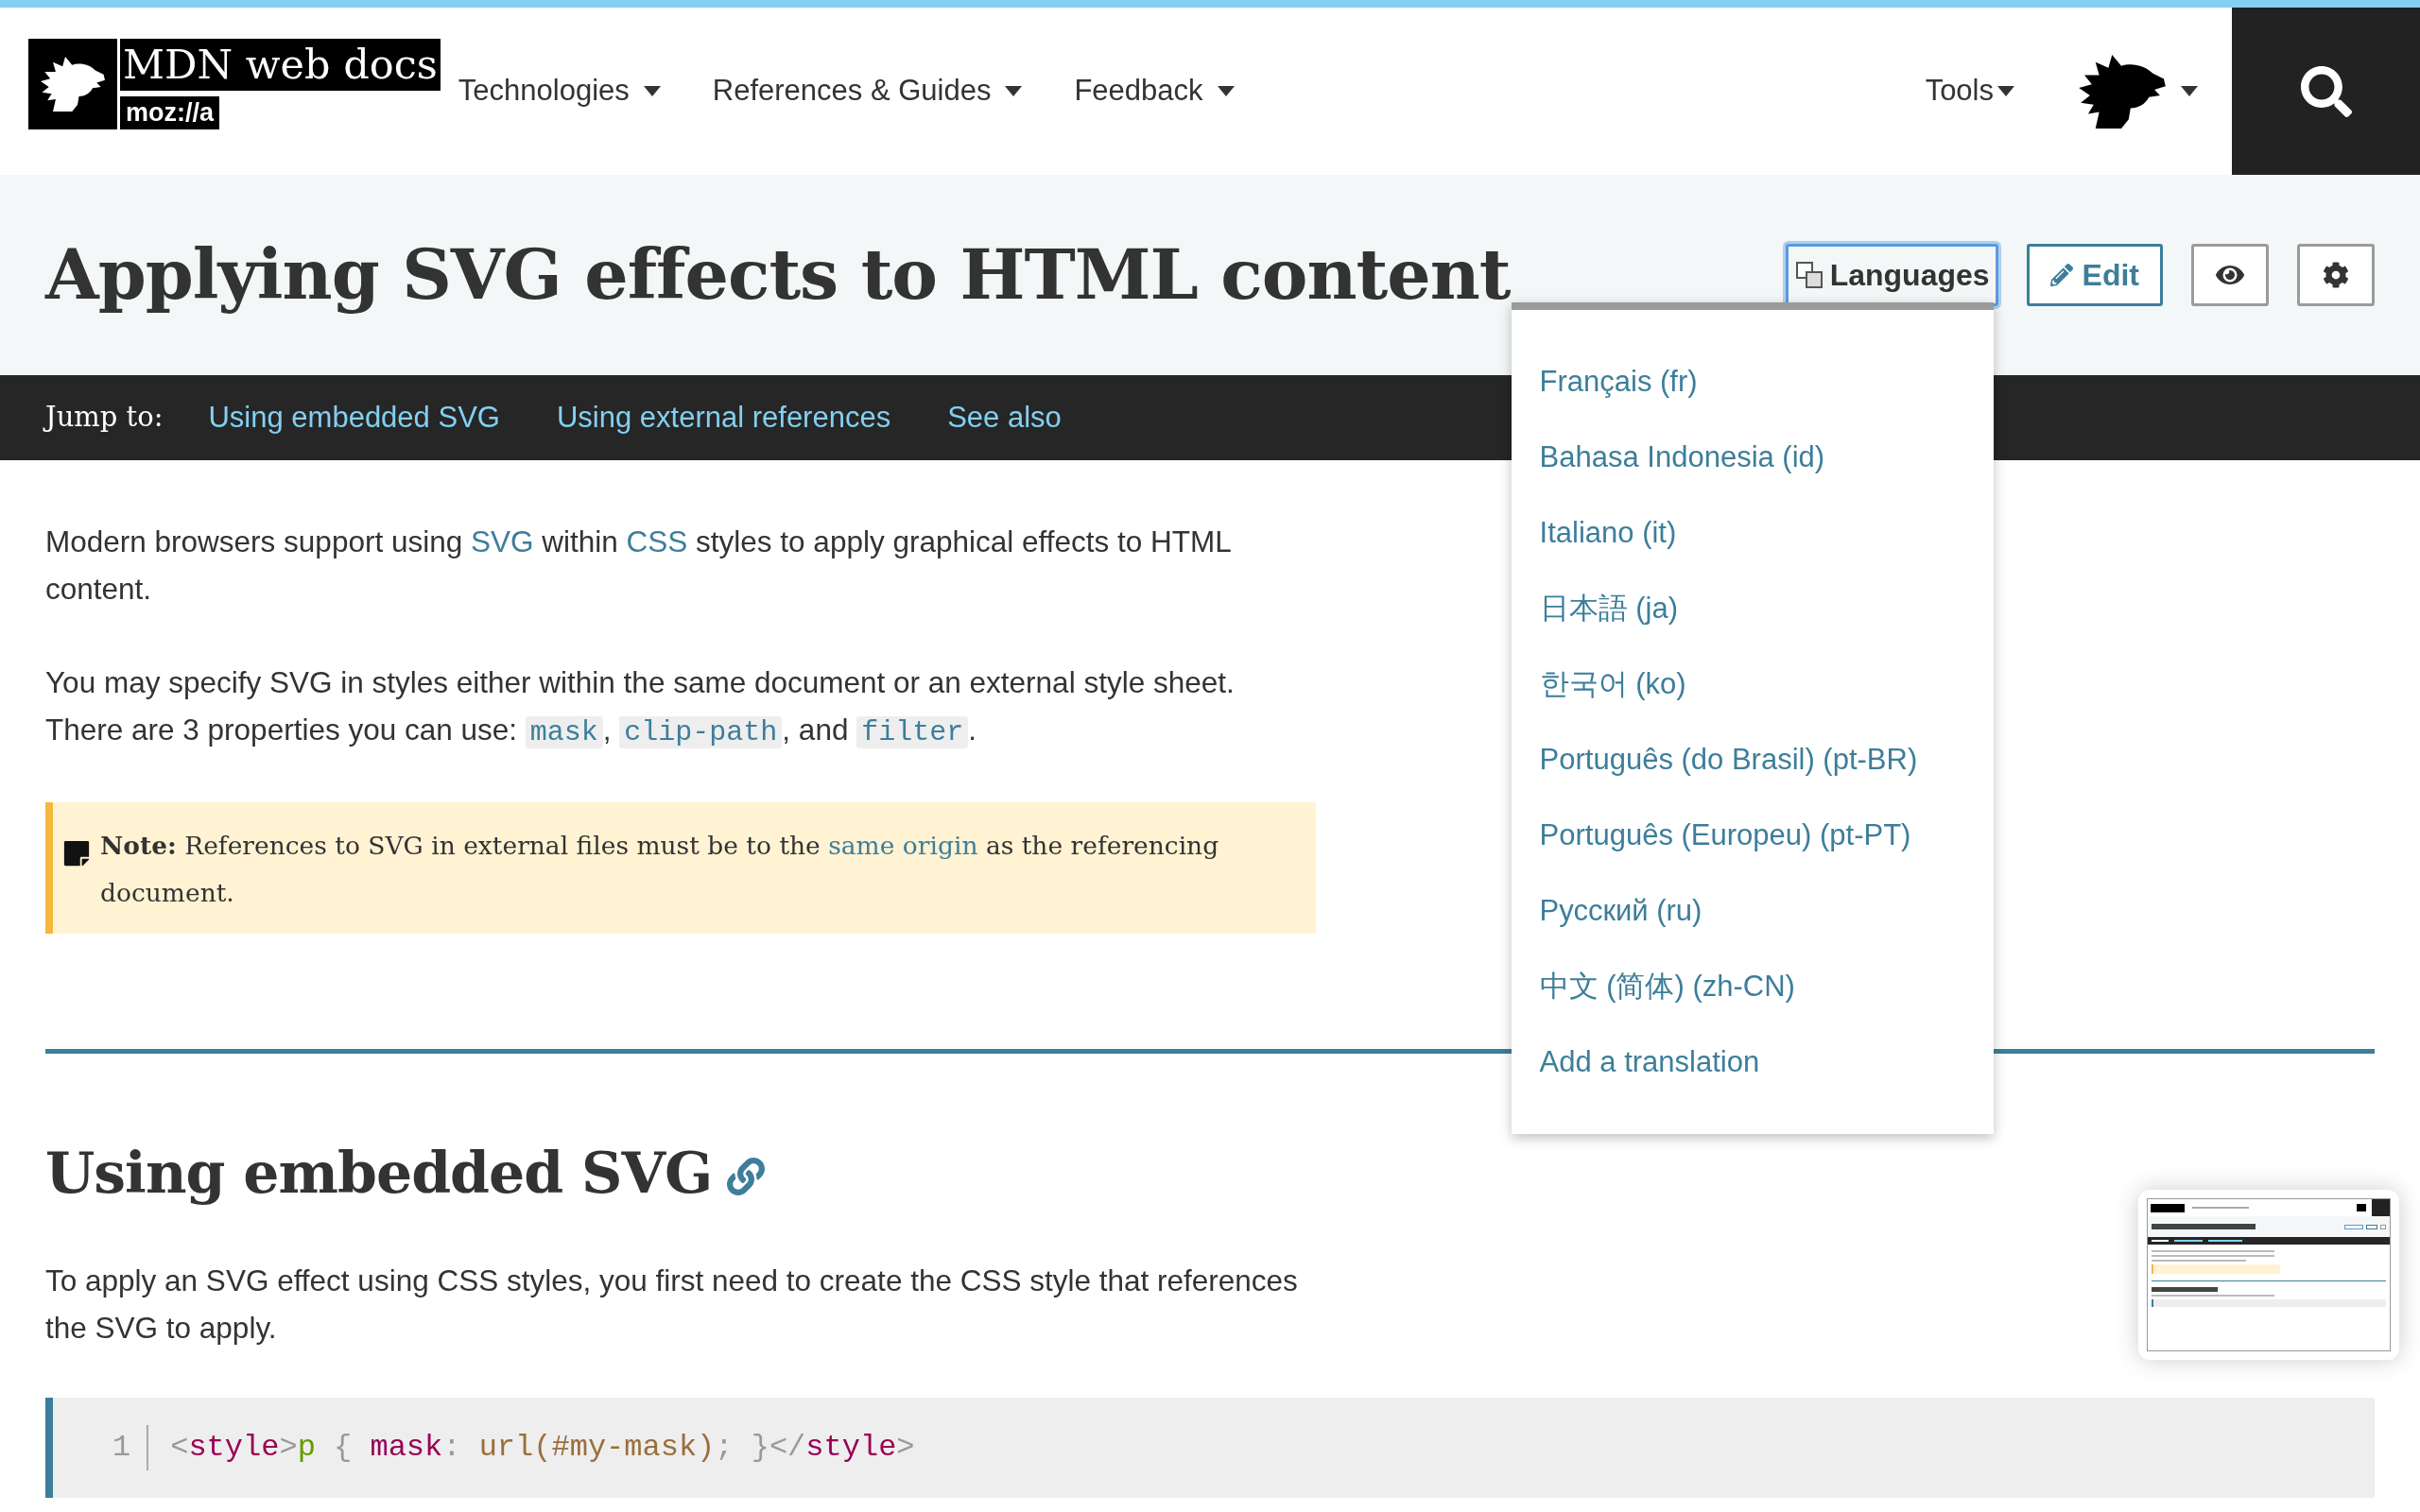 The width and height of the screenshot is (2420, 1512). Describe the element at coordinates (1970, 91) in the screenshot. I see `tools-menu-button: Tools` at that location.